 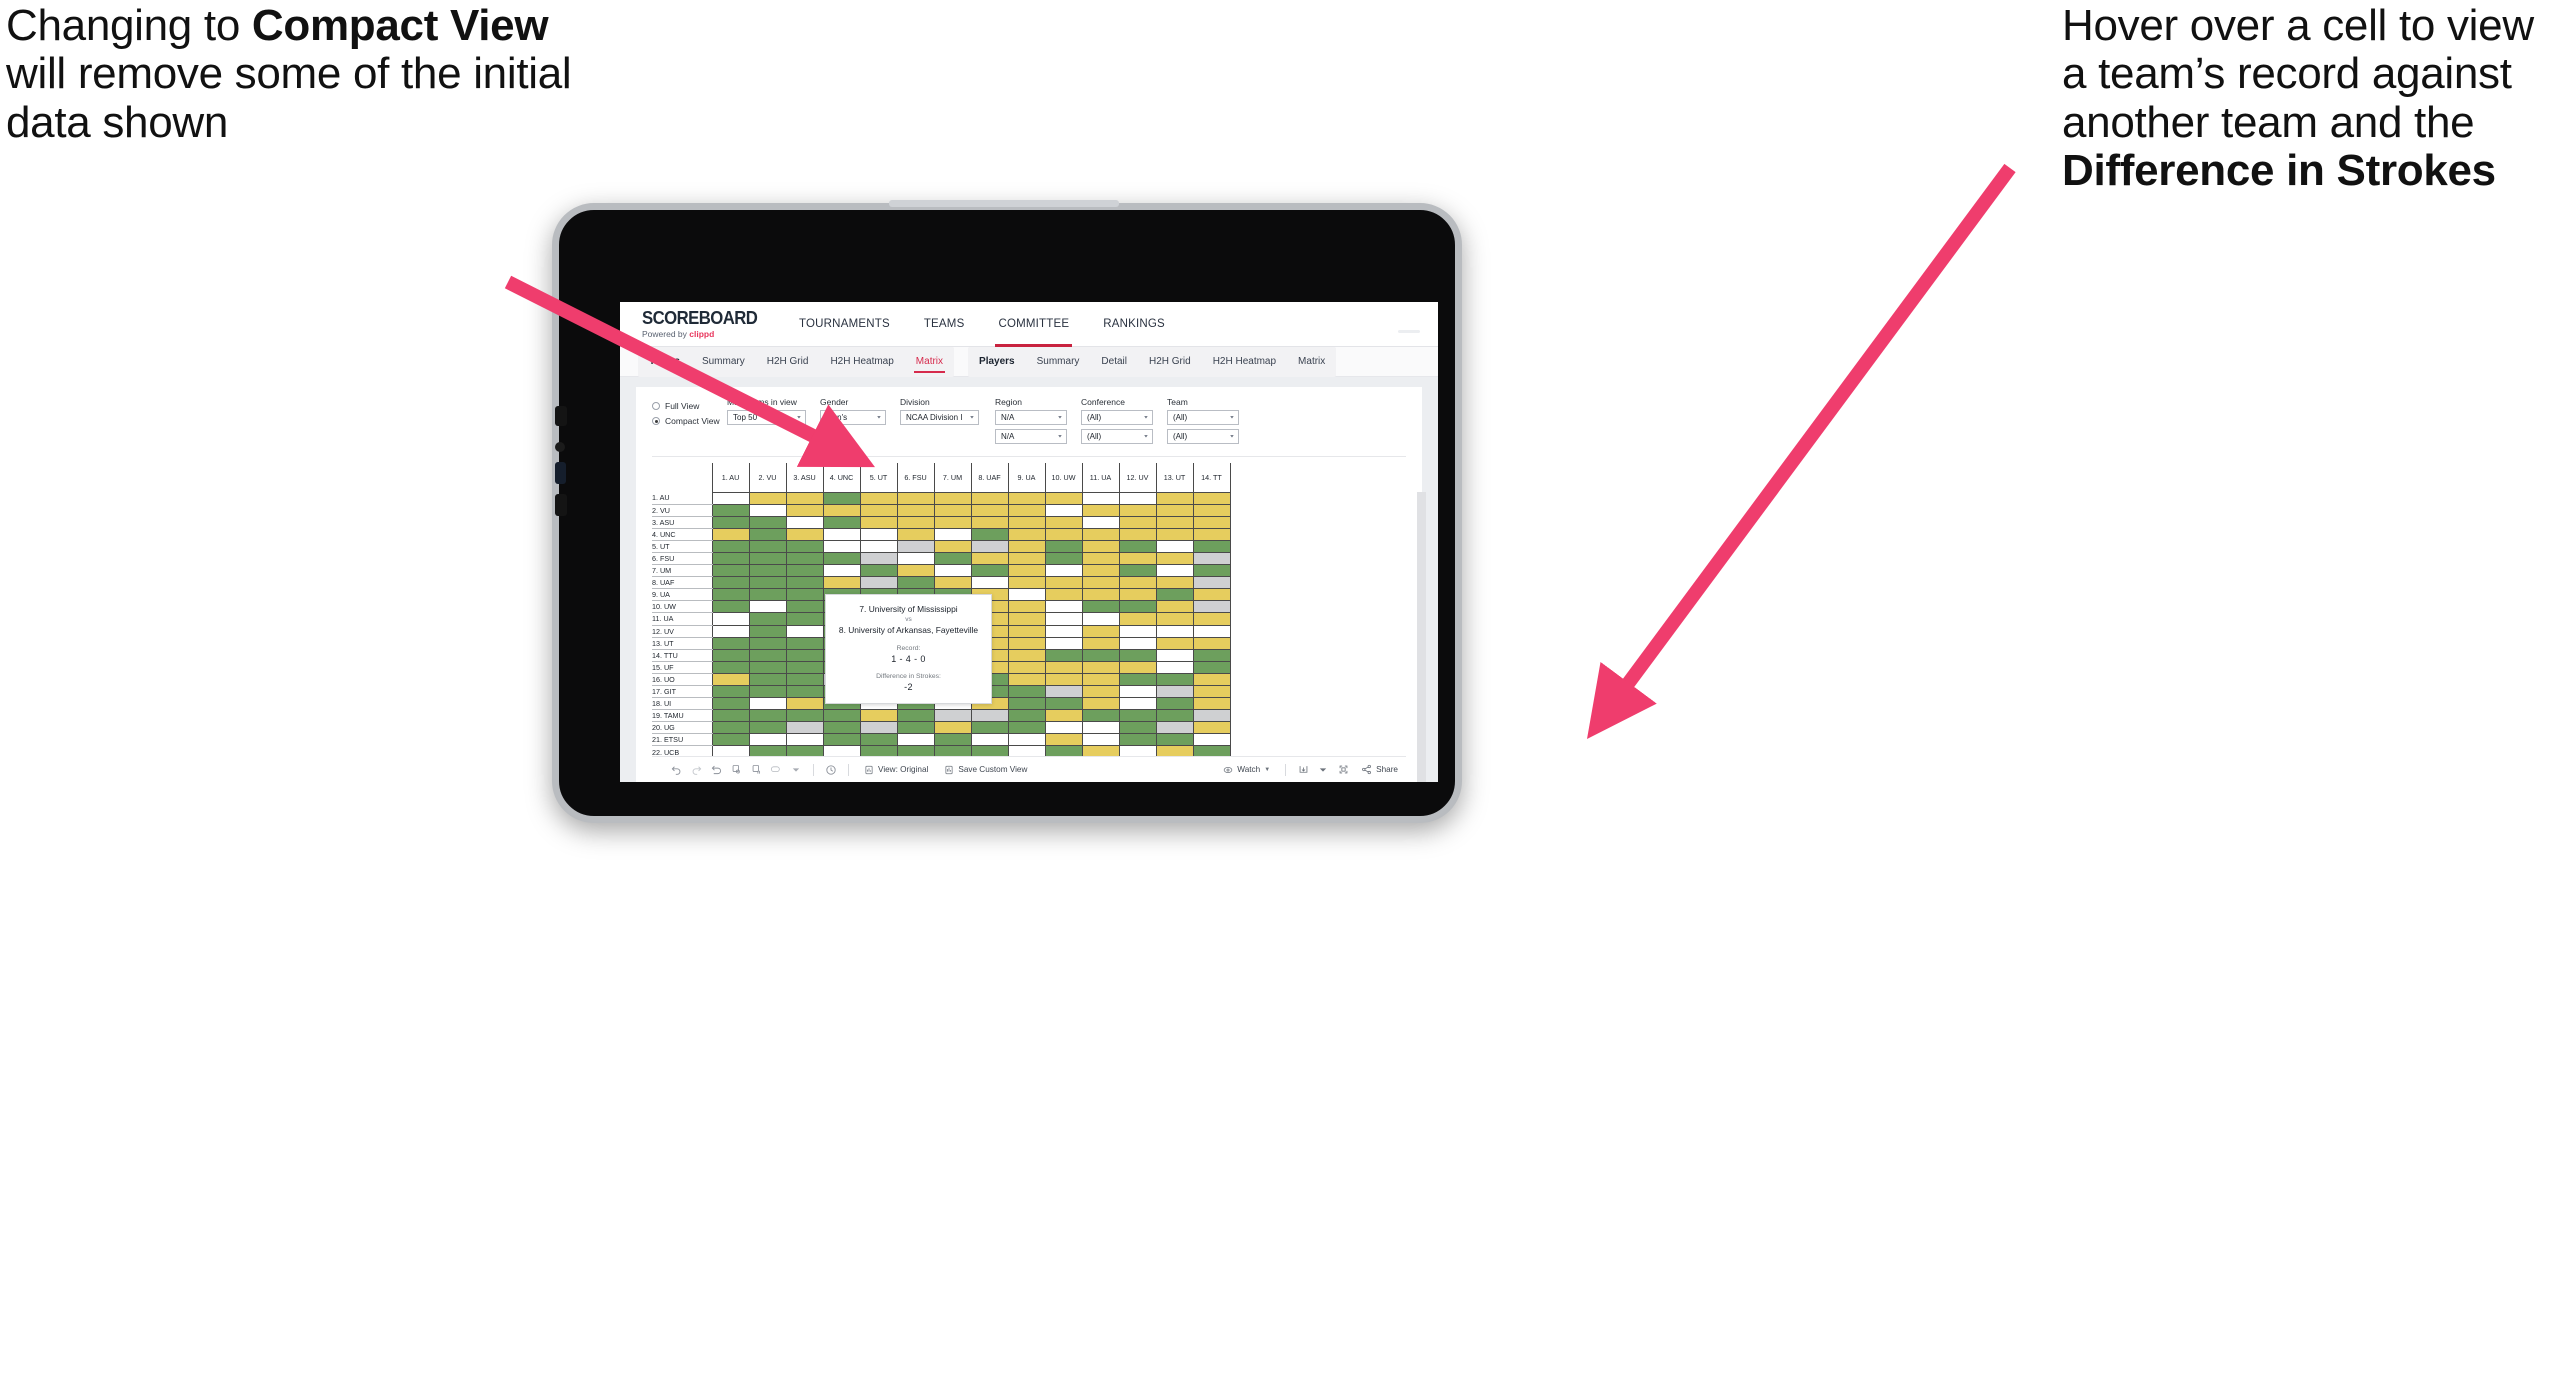 What do you see at coordinates (776, 770) in the screenshot?
I see `highlight-icon` at bounding box center [776, 770].